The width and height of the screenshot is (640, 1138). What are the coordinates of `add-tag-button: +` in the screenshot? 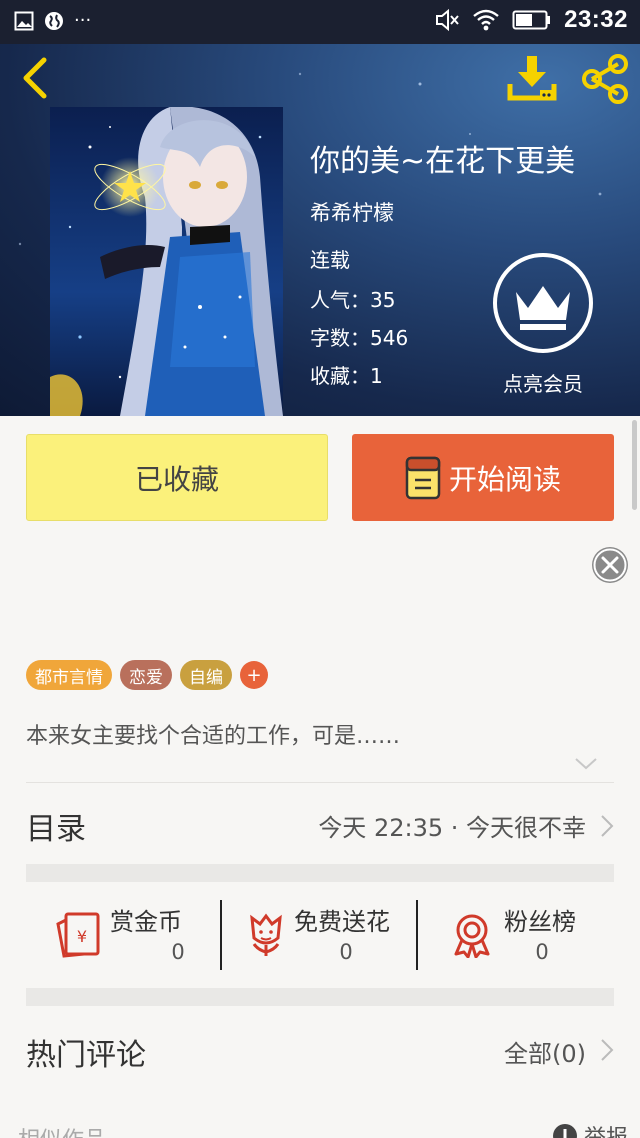 It's located at (254, 675).